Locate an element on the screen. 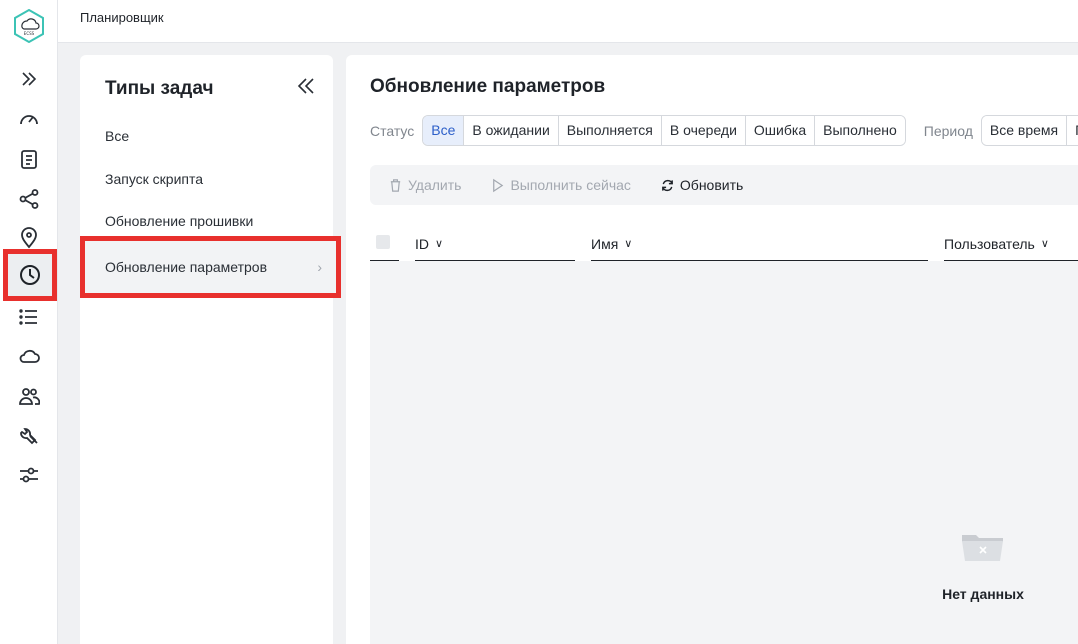 This screenshot has height=644, width=1078. select-all-checkbox is located at coordinates (383, 242).